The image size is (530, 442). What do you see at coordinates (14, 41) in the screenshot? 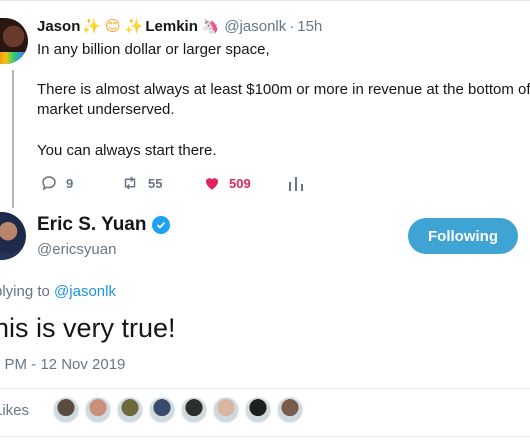
I see `jason-avatar` at bounding box center [14, 41].